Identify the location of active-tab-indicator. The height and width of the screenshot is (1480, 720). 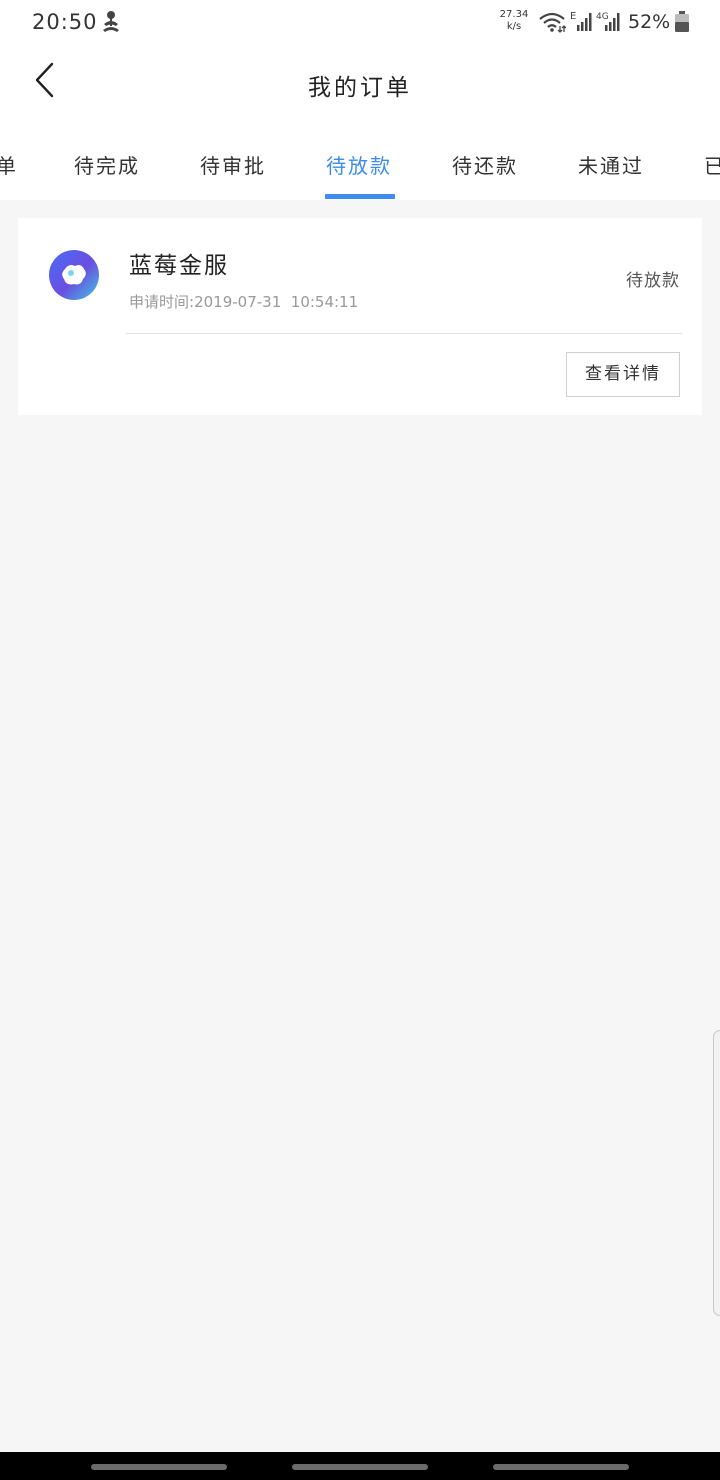
(360, 196).